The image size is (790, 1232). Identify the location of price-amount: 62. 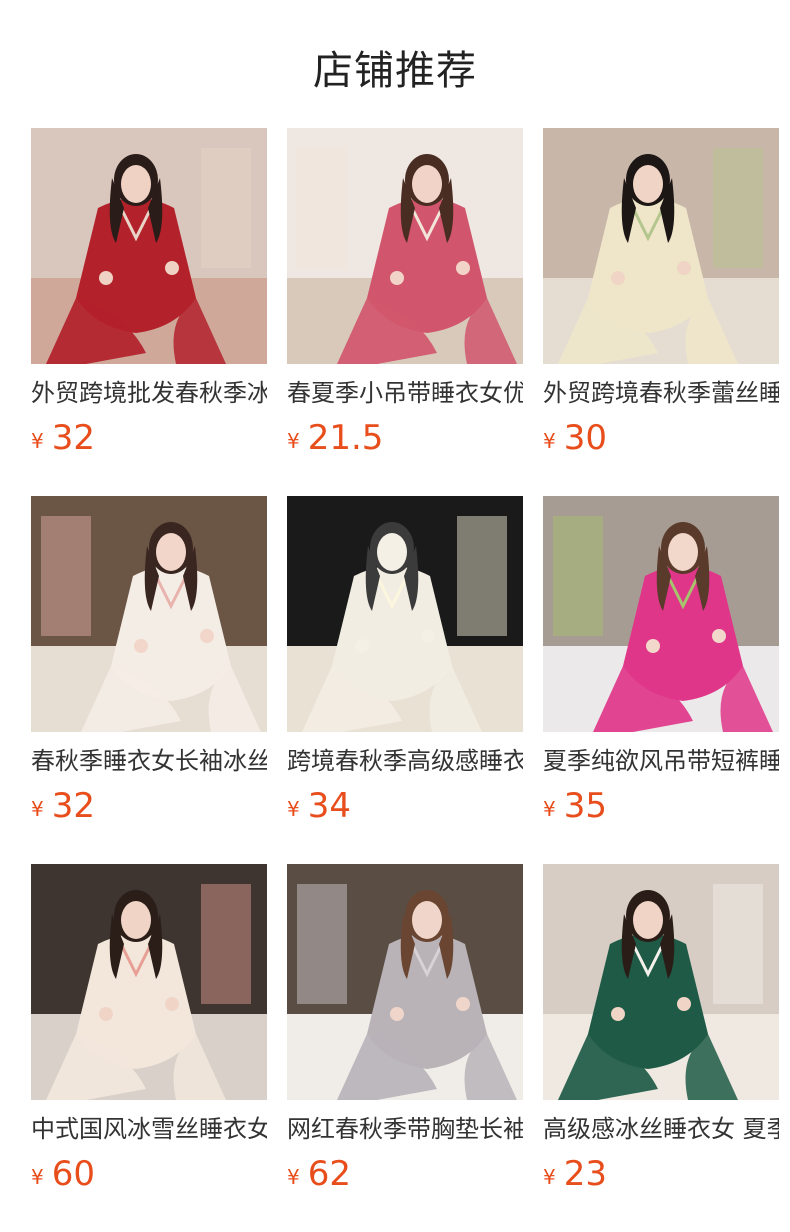
(329, 1174).